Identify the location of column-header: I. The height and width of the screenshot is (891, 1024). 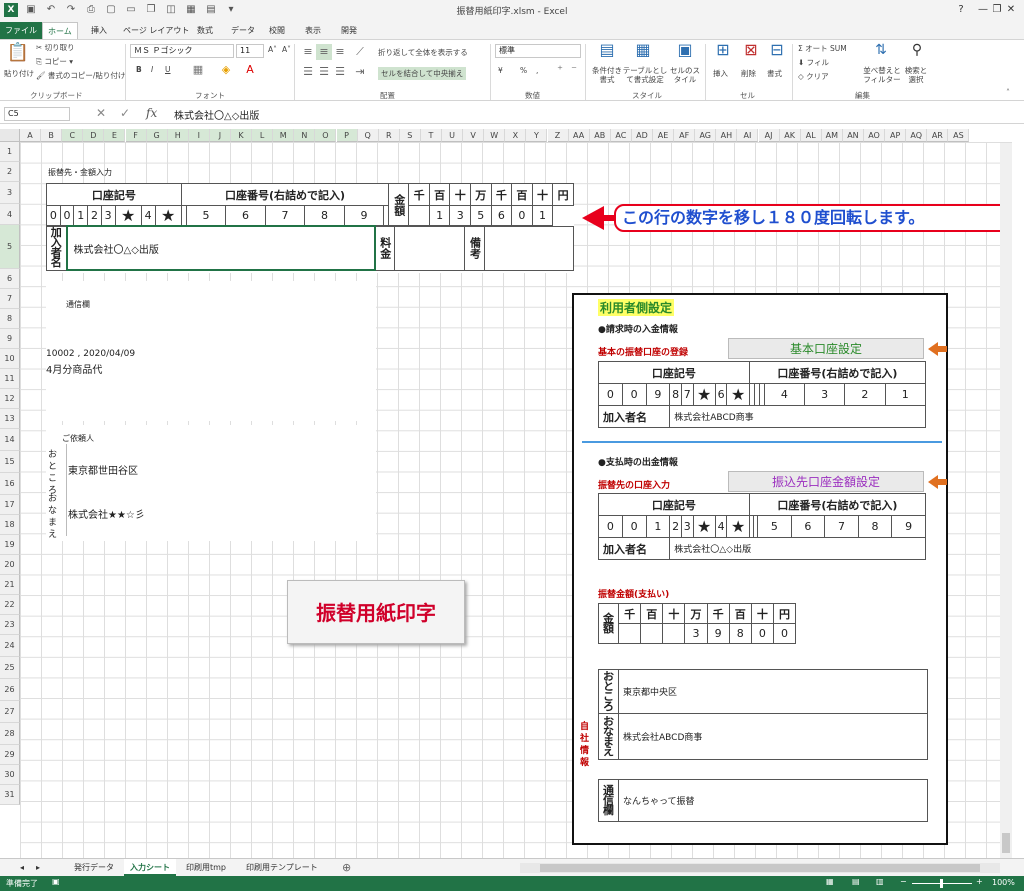
(199, 135).